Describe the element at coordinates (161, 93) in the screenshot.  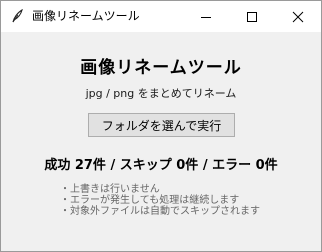
I see `subtitle: jpg / png をまとめてリネーム` at that location.